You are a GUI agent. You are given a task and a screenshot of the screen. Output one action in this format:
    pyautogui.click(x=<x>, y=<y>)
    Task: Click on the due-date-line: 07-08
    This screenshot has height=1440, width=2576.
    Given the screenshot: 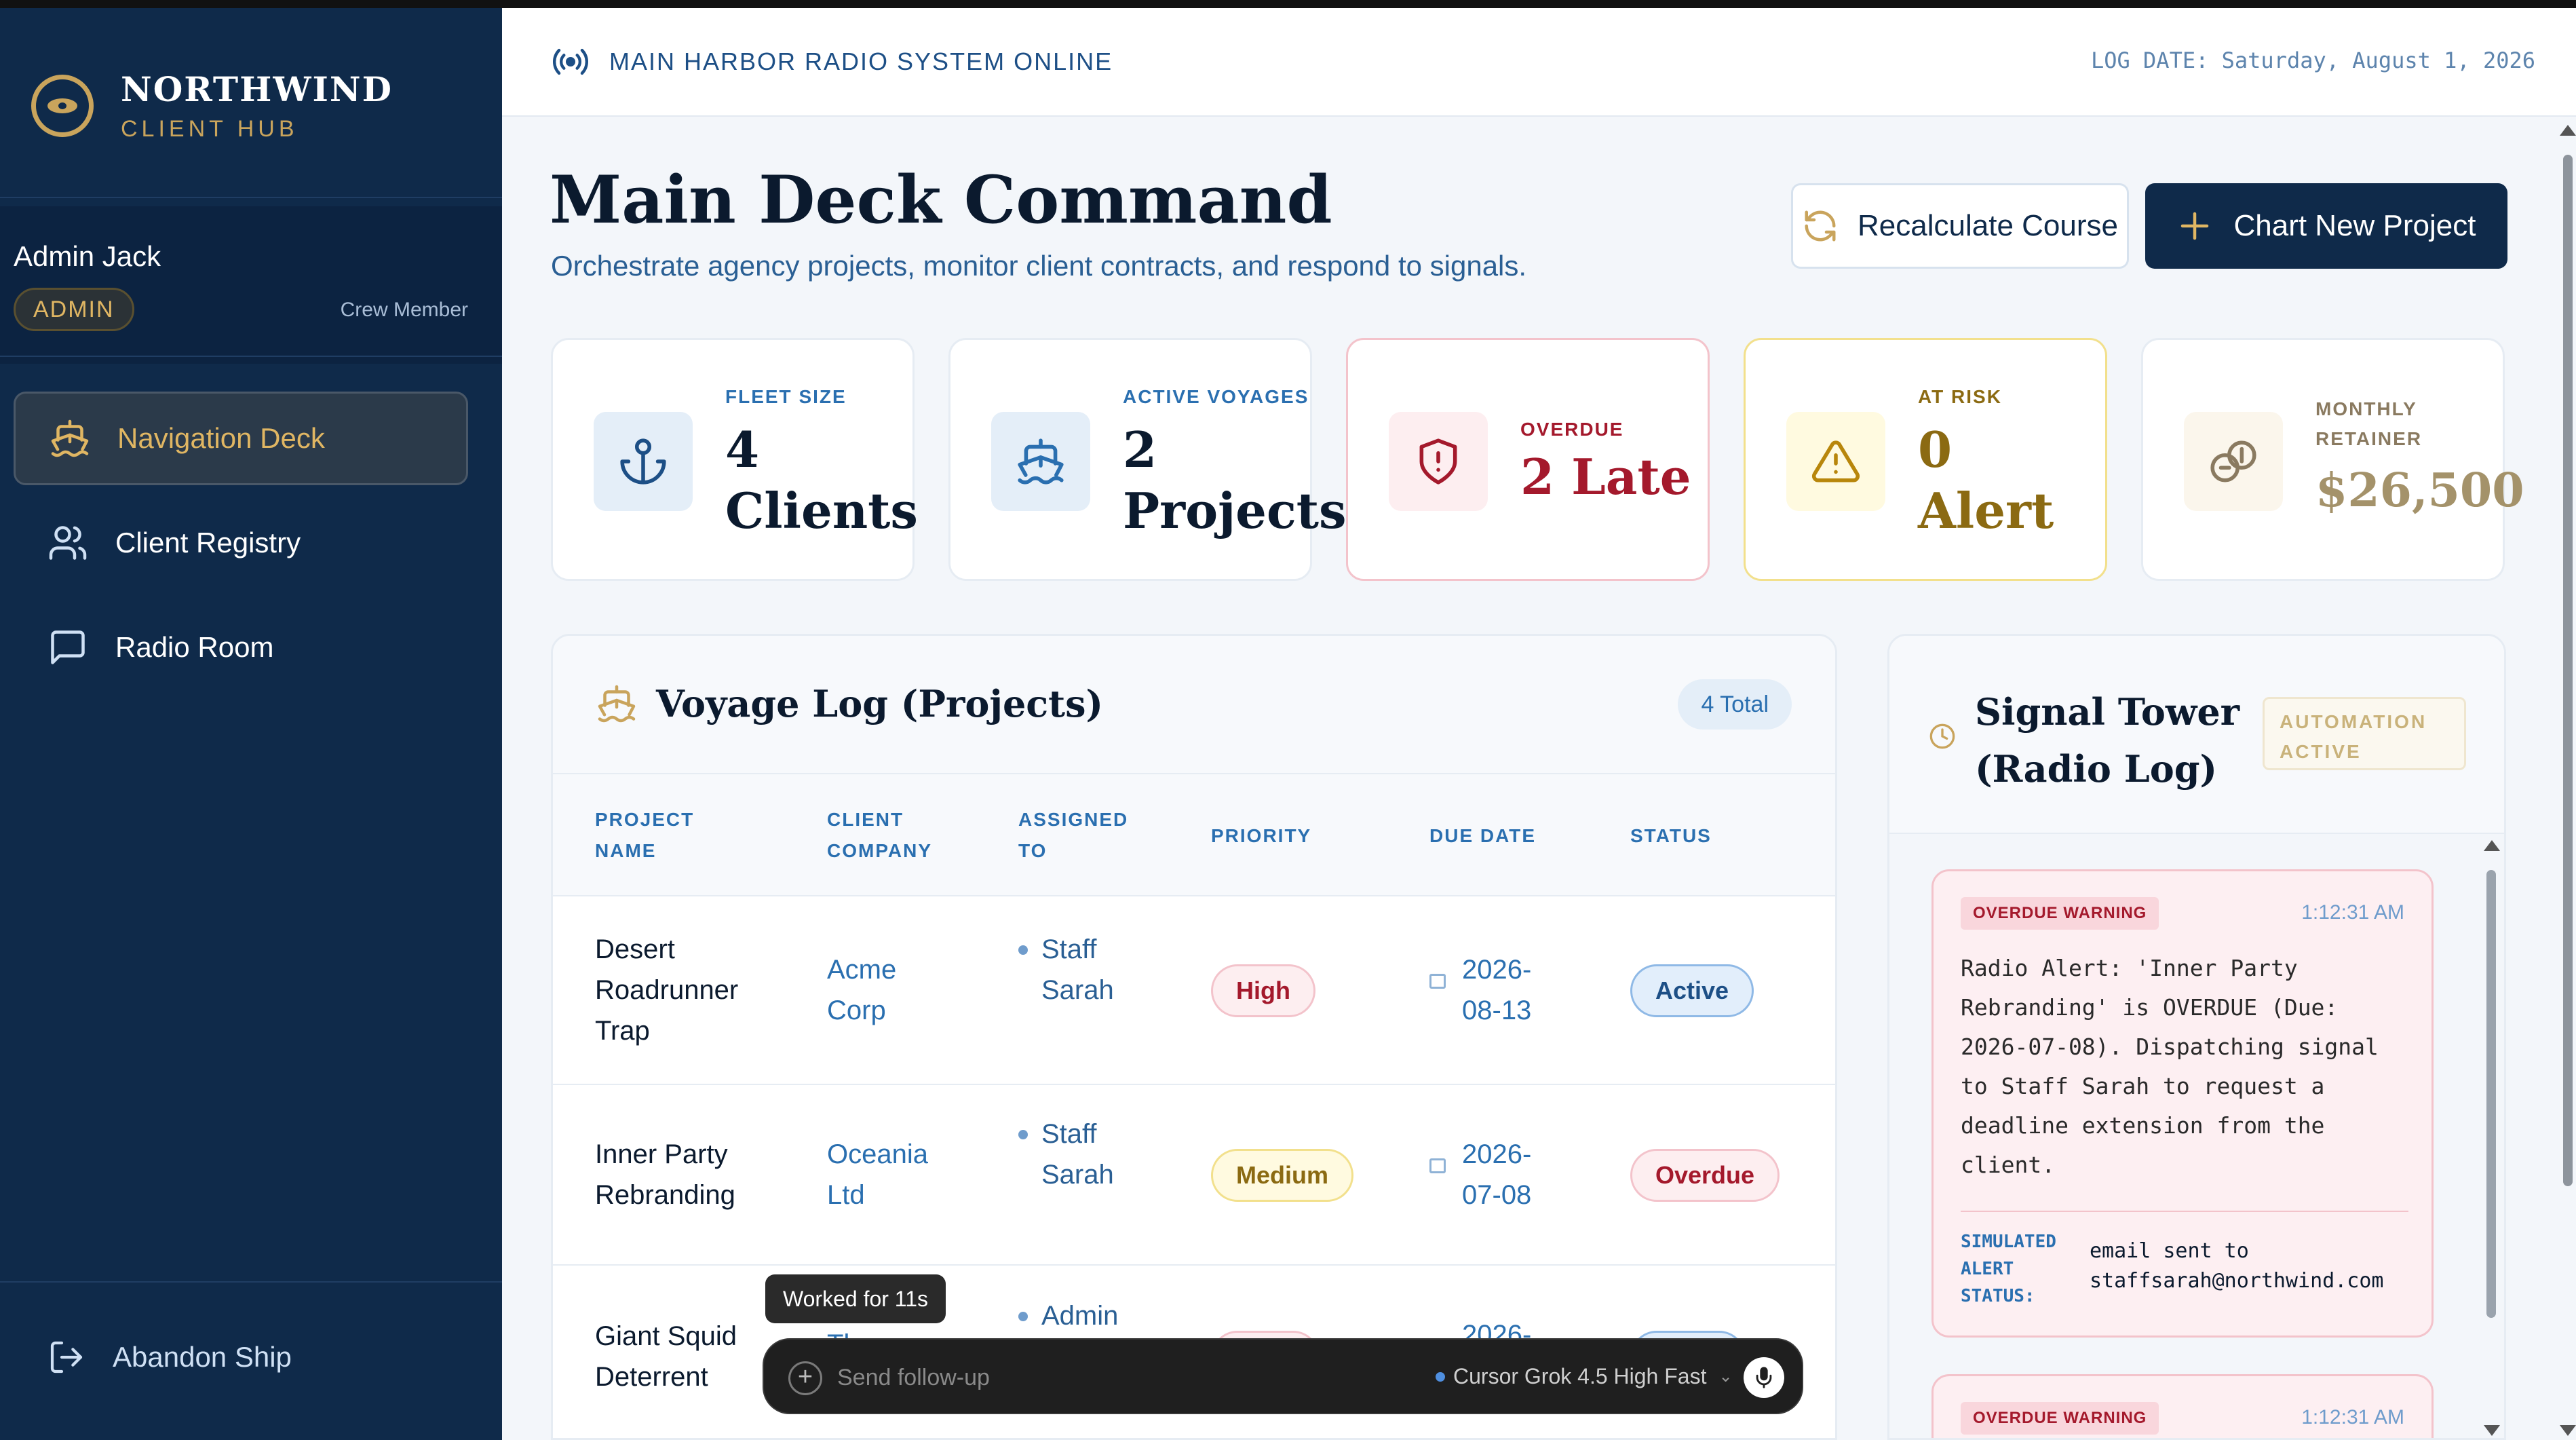 What is the action you would take?
    pyautogui.click(x=1497, y=1195)
    